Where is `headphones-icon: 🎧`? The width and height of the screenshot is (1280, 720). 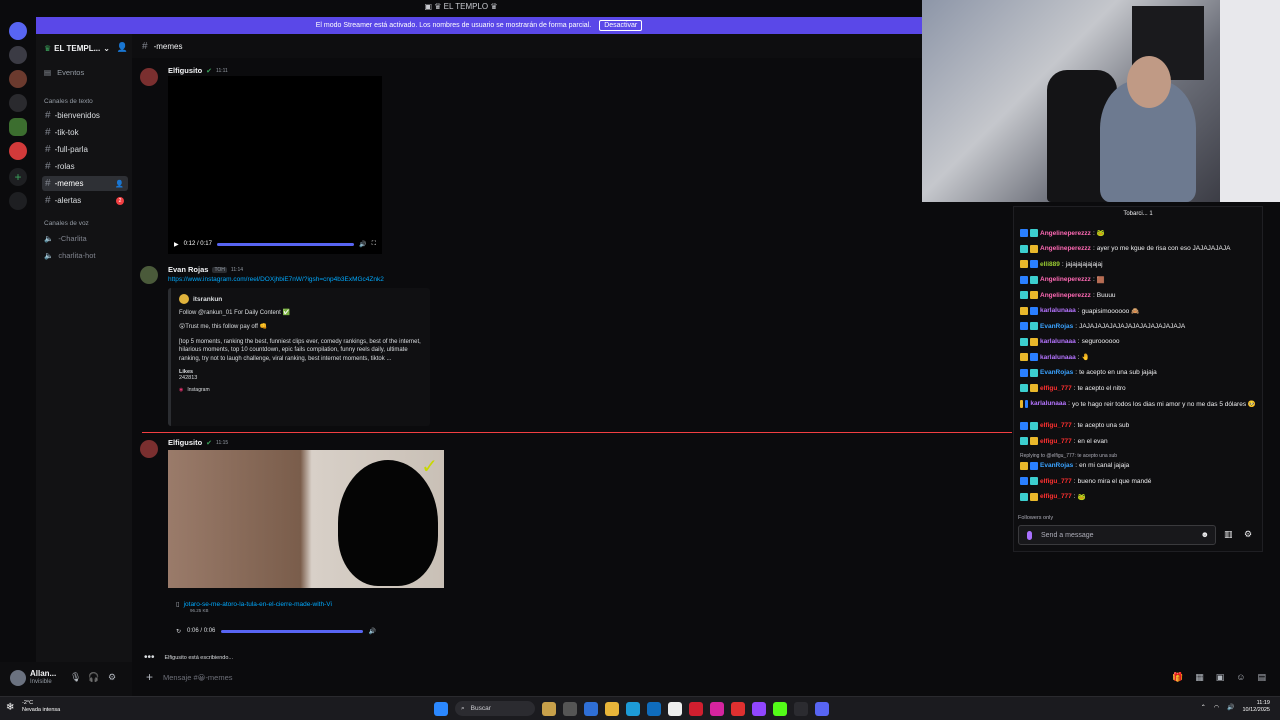
headphones-icon: 🎧 is located at coordinates (93, 677).